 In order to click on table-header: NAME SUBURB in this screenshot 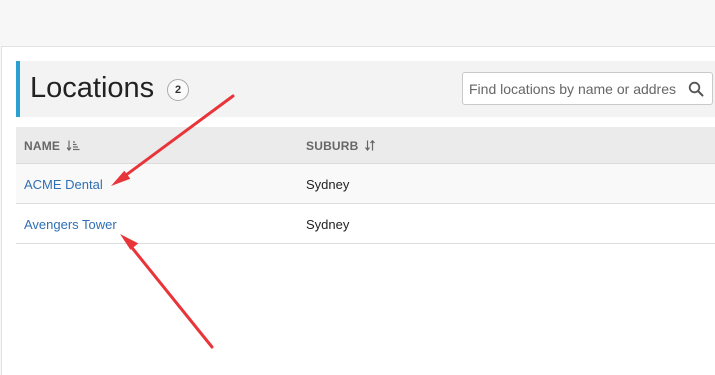, I will do `click(365, 145)`.